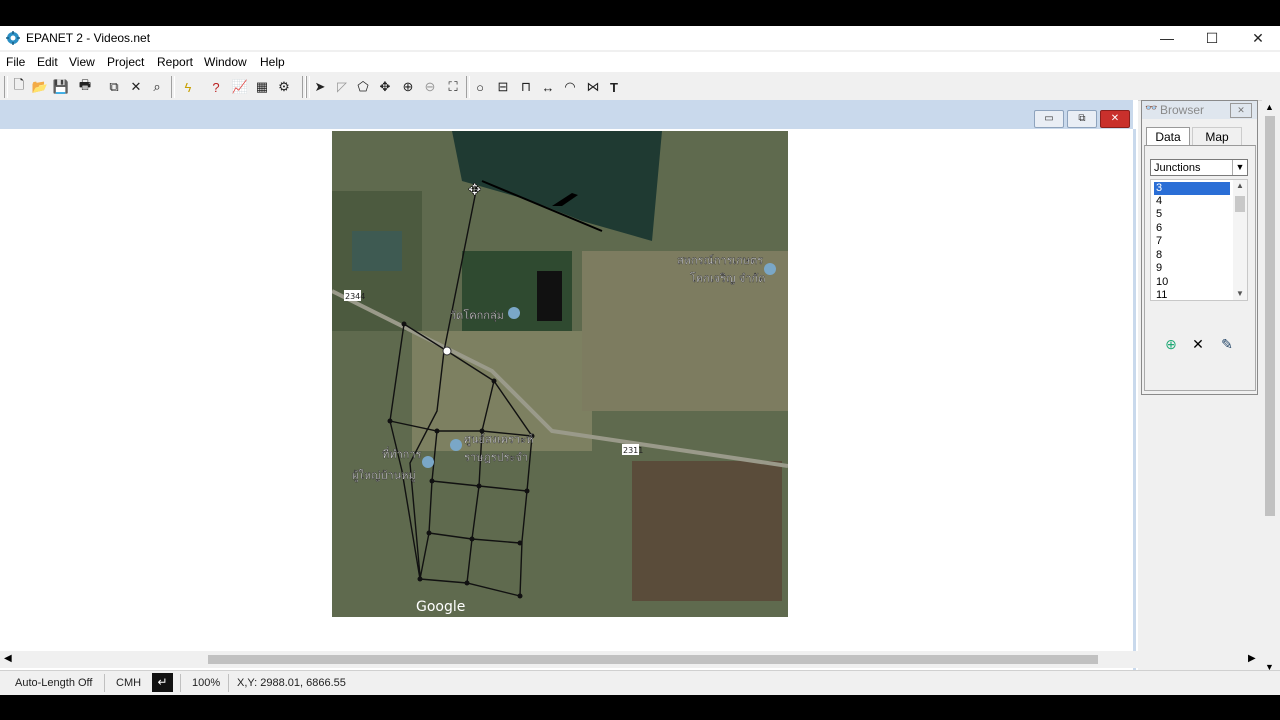 The width and height of the screenshot is (1280, 720). I want to click on browser-caption: 👓 Browser ✕, so click(1199, 110).